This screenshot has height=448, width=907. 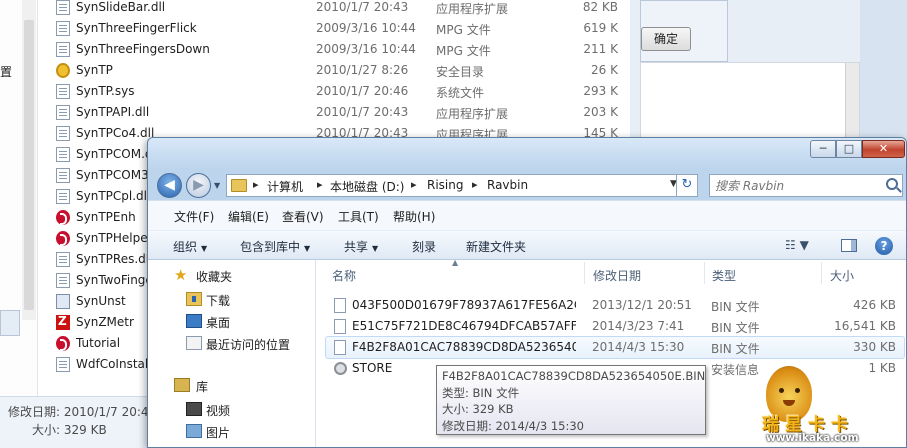 What do you see at coordinates (884, 246) in the screenshot?
I see `help-icon: ?` at bounding box center [884, 246].